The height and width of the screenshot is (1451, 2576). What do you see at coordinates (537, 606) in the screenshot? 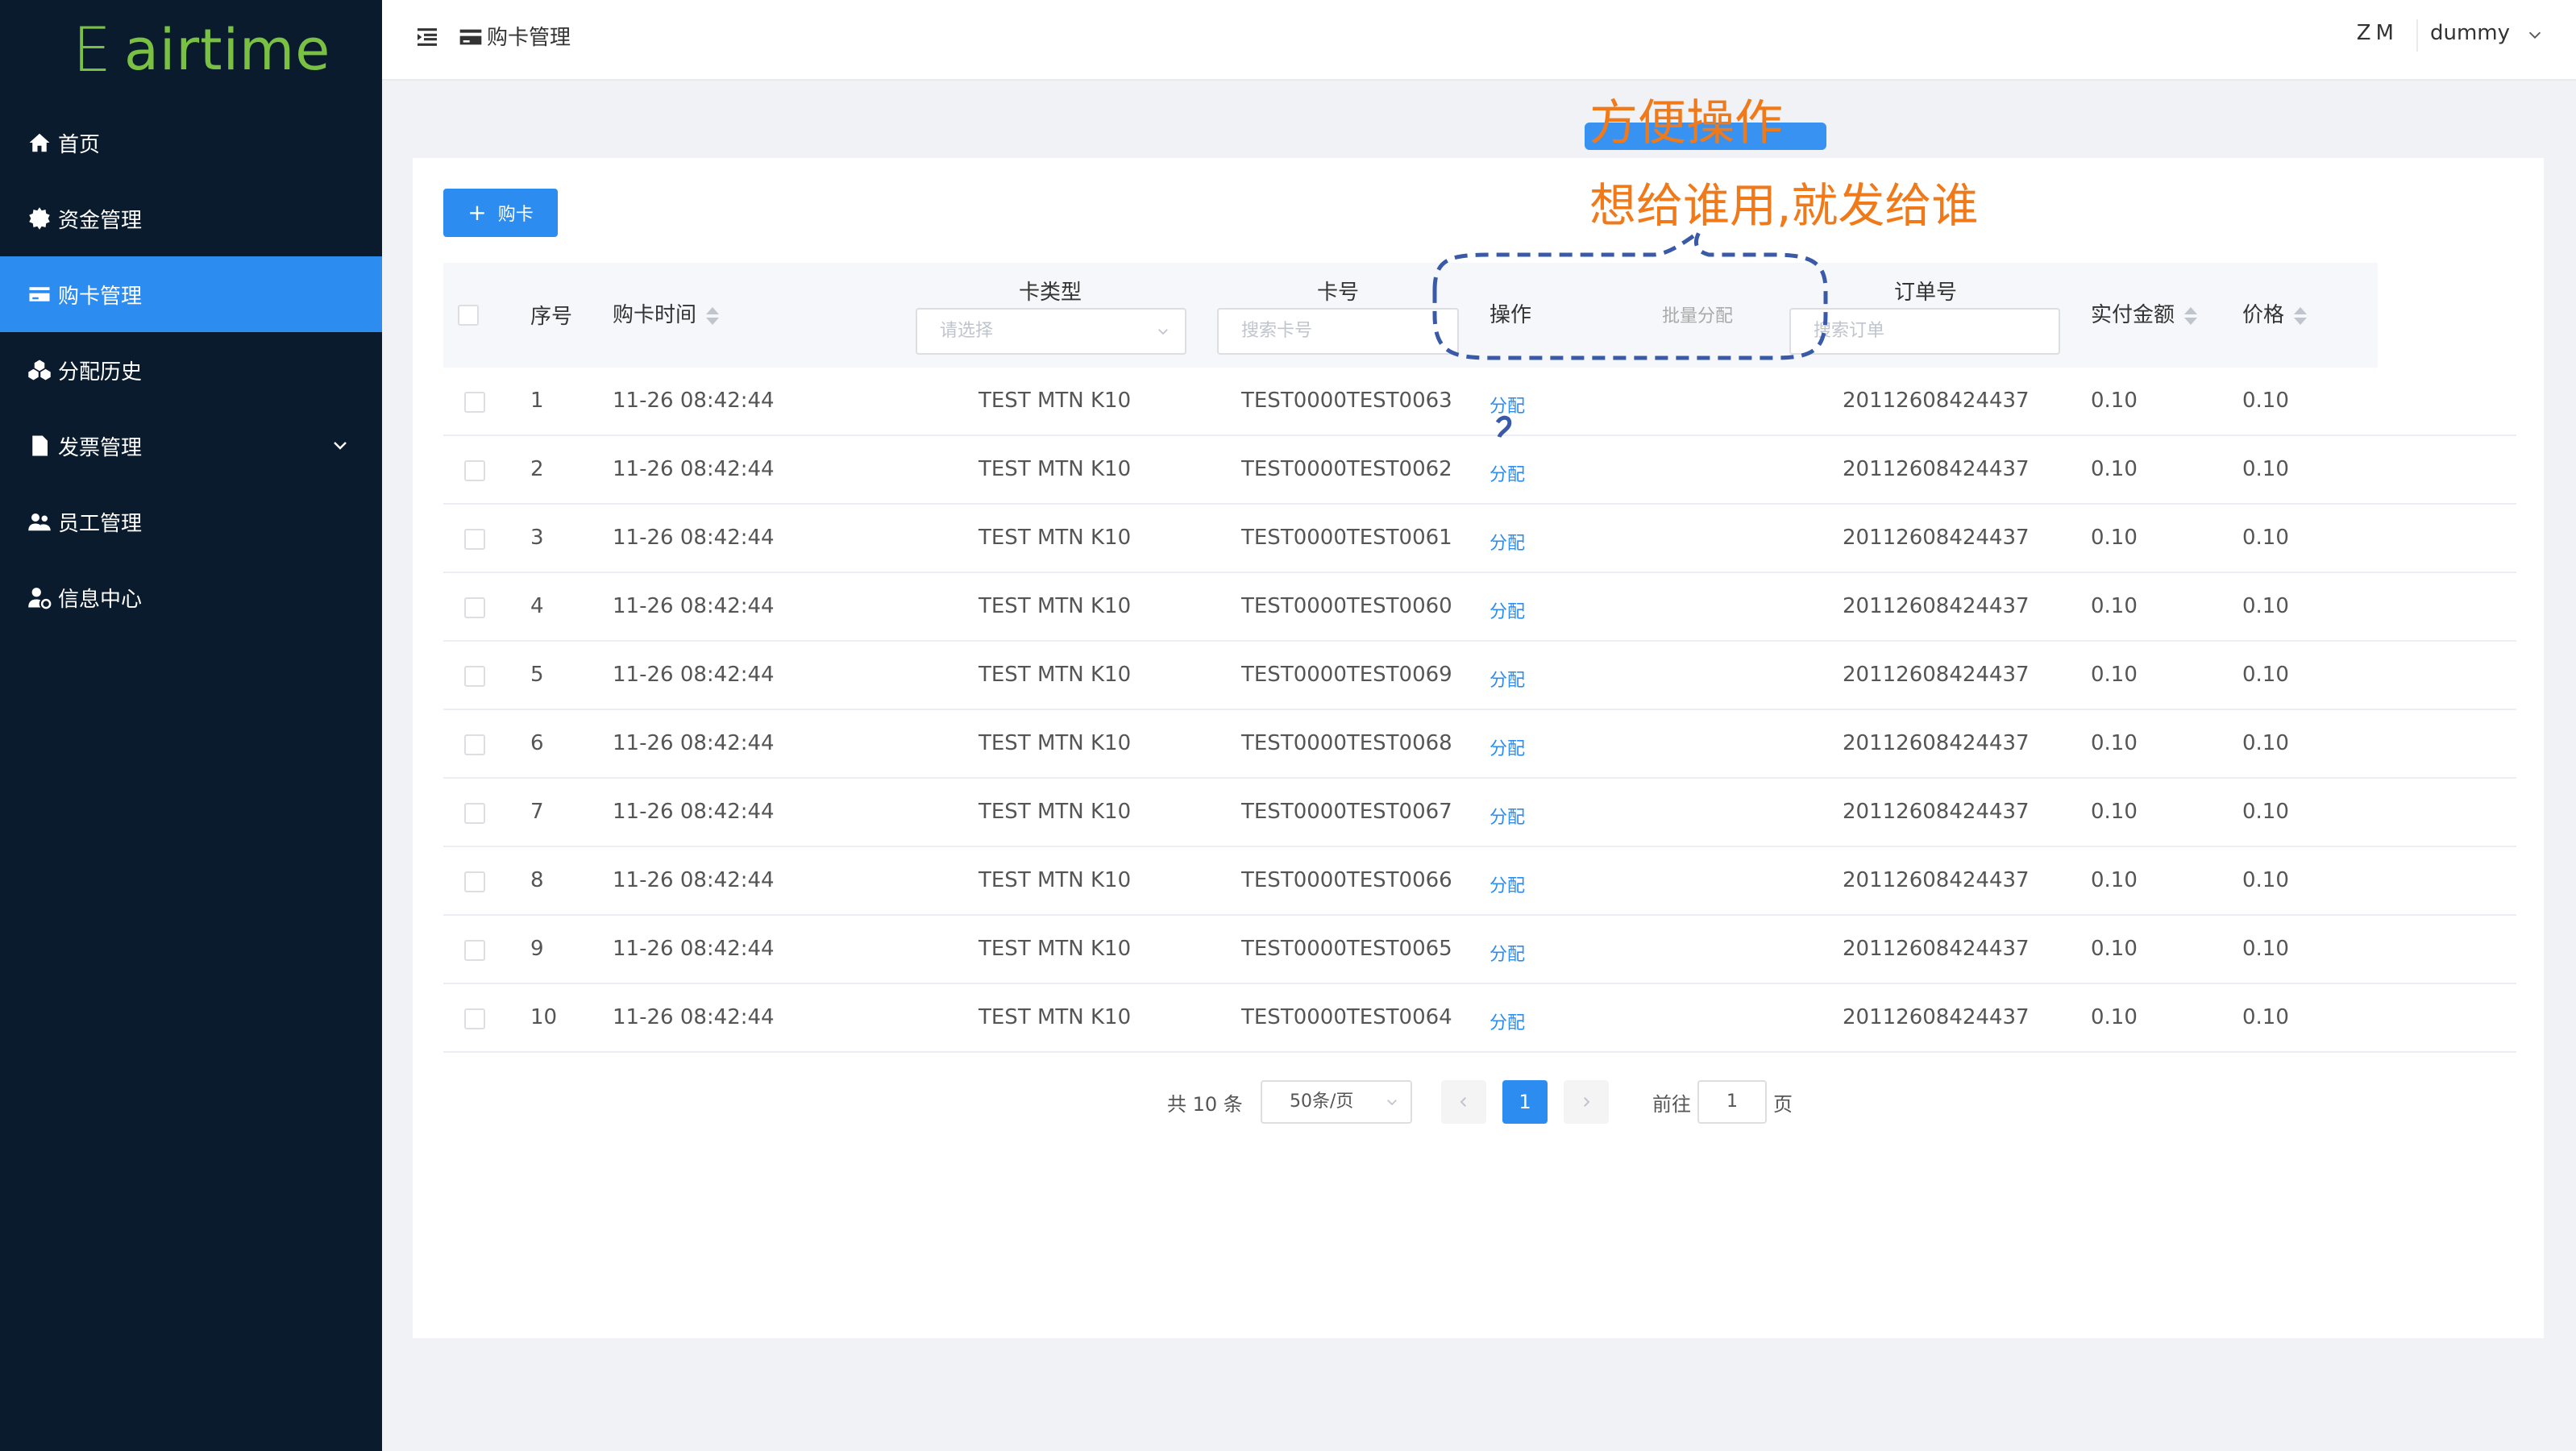
I see `cell-seq: 4` at bounding box center [537, 606].